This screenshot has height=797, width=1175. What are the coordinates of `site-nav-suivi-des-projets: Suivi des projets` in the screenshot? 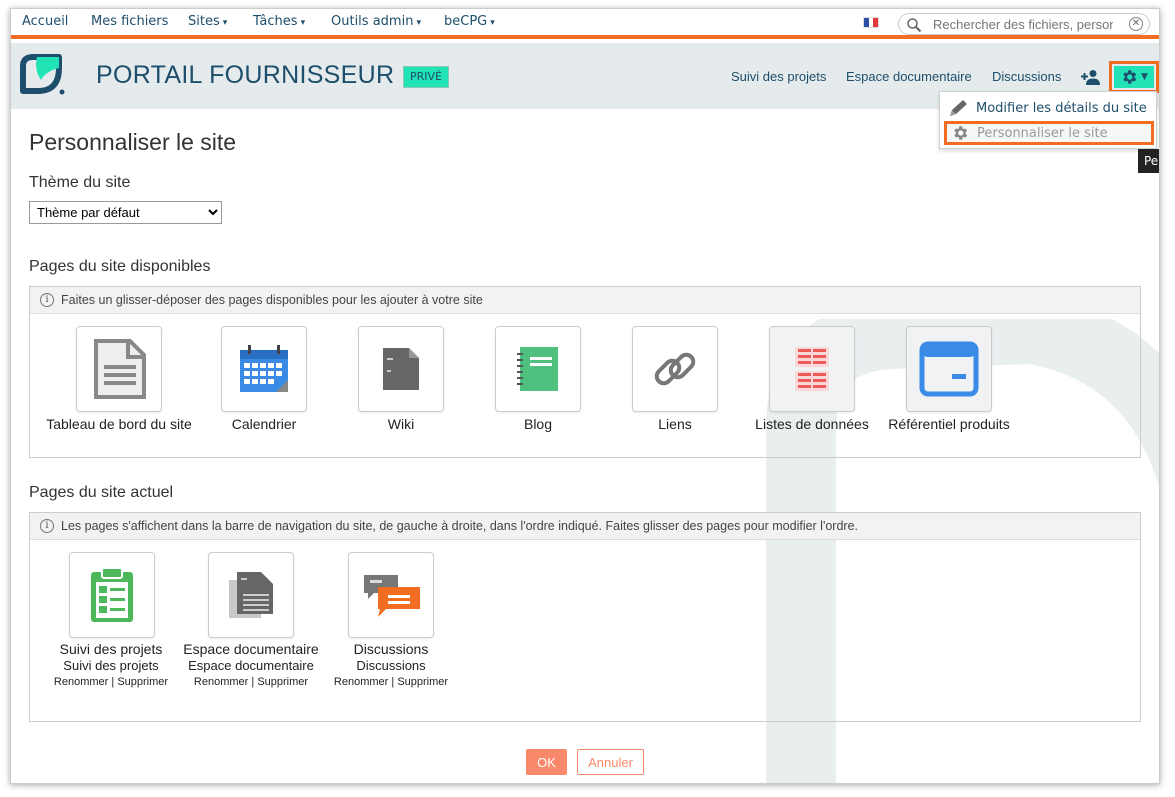 It's located at (778, 76).